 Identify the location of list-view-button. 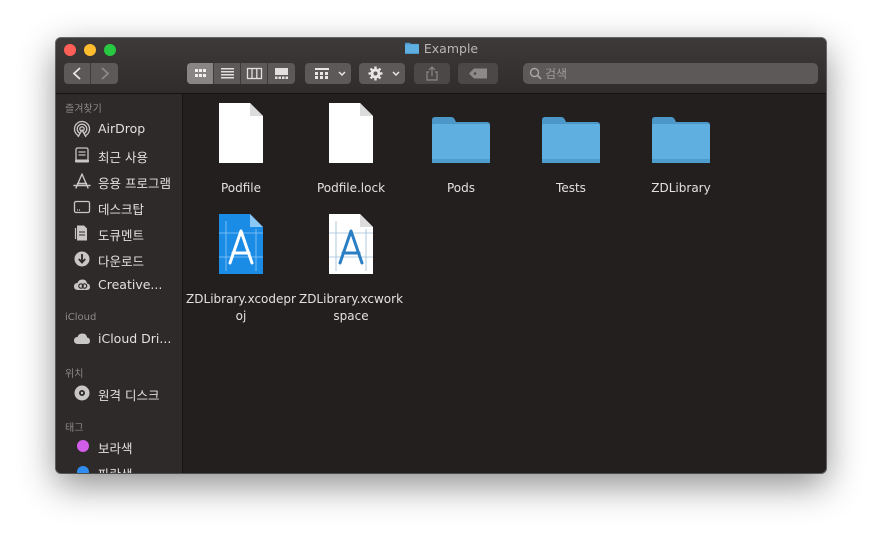
(227, 73).